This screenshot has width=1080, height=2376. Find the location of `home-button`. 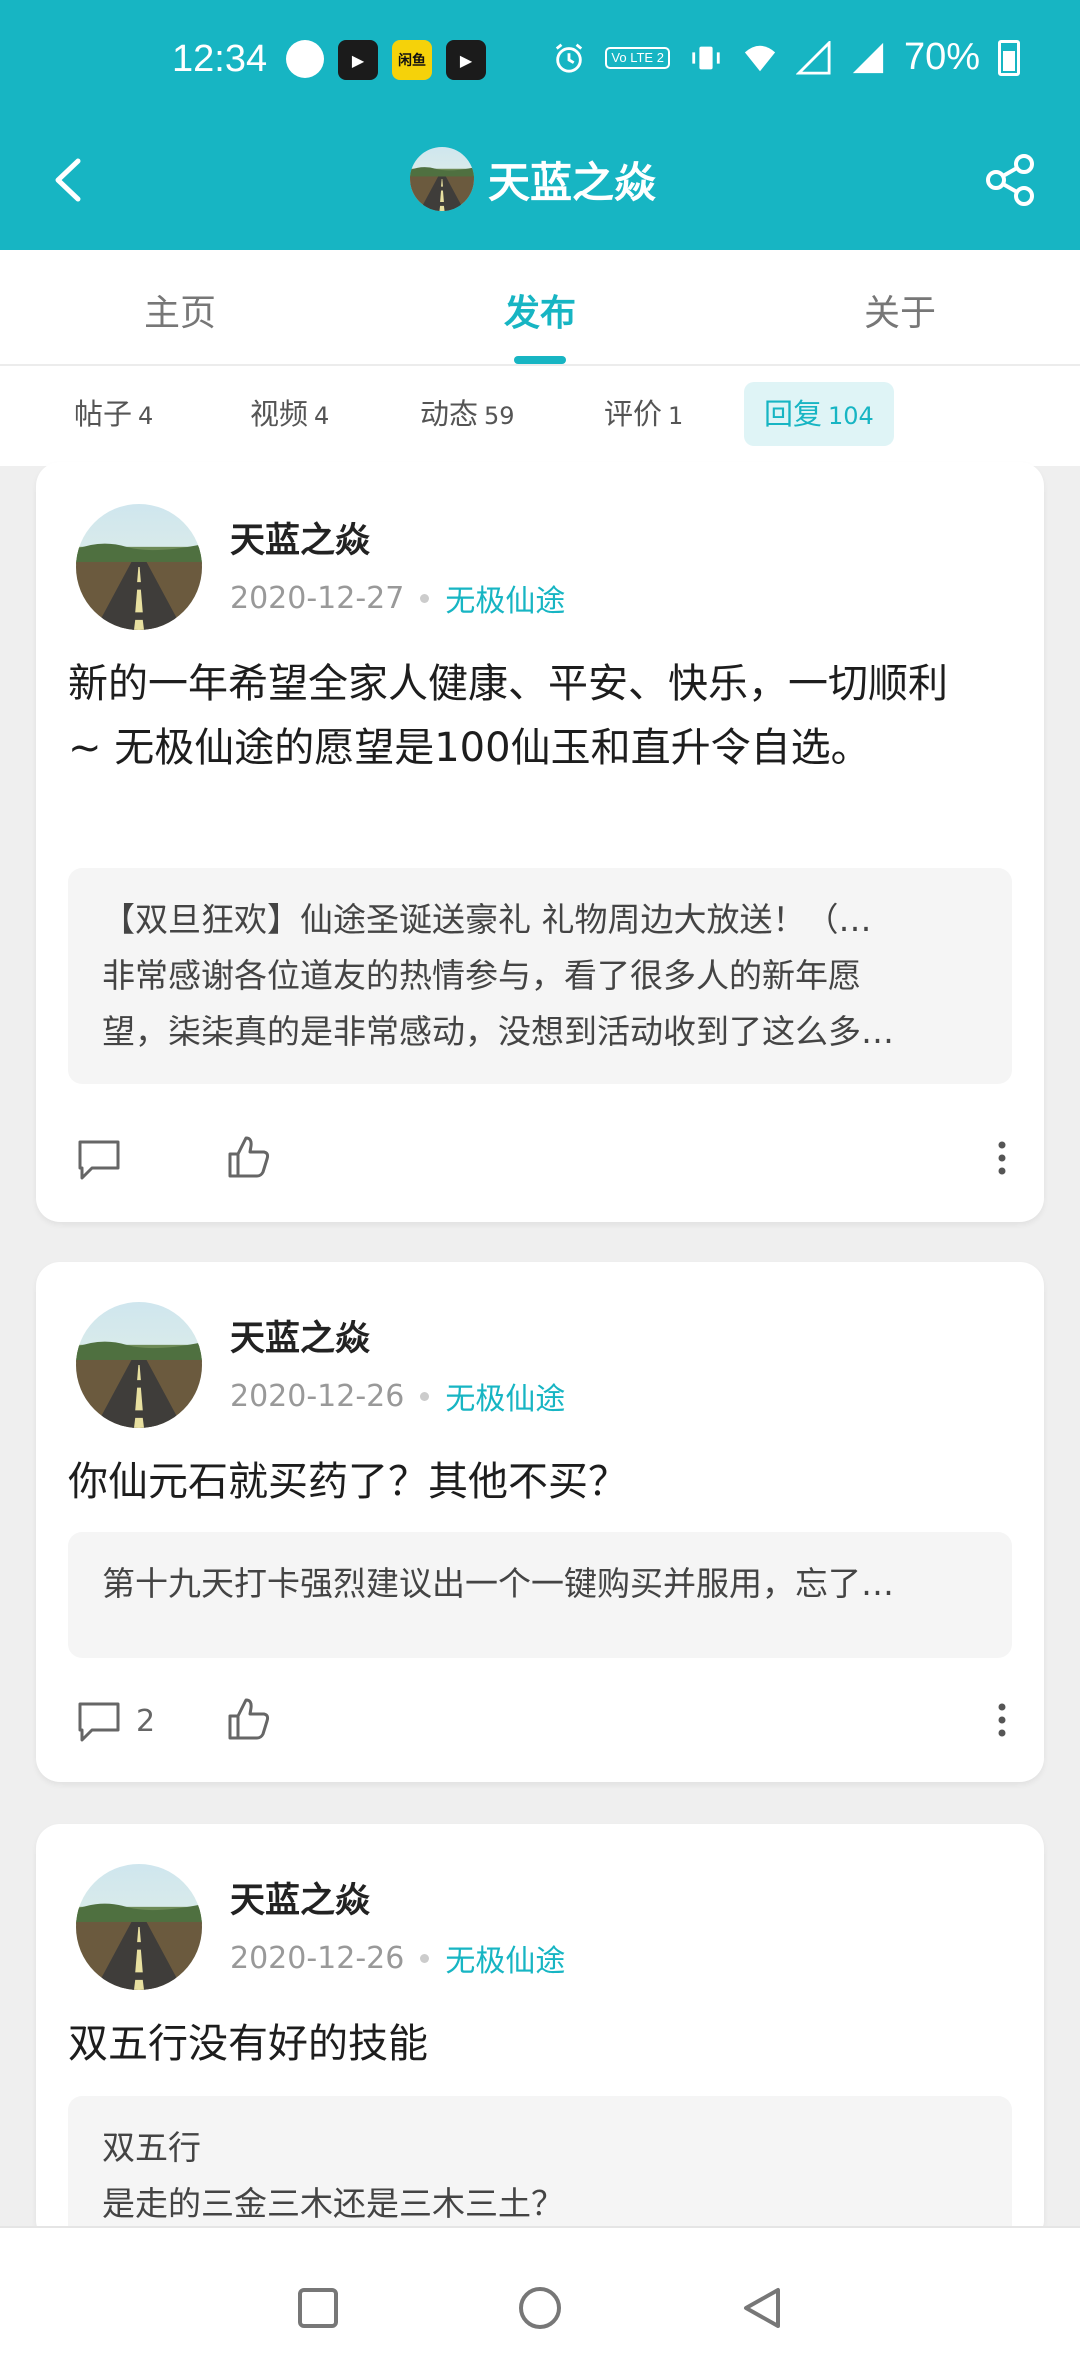

home-button is located at coordinates (540, 2308).